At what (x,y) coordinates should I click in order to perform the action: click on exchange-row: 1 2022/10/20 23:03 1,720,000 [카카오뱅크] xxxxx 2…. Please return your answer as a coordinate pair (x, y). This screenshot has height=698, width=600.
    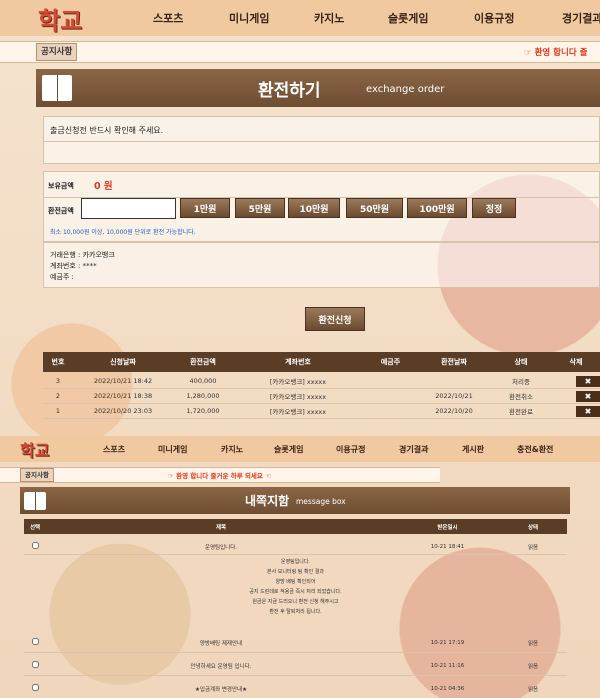
    Looking at the image, I should click on (321, 411).